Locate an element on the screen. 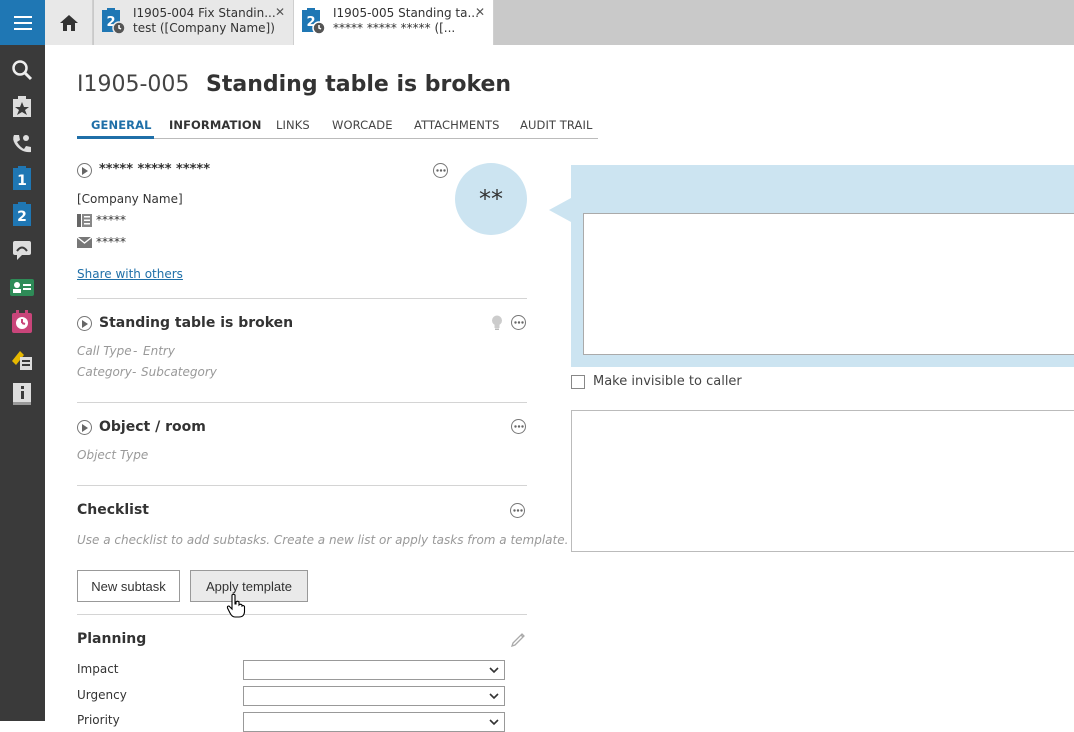  tab-information: INFORMATION is located at coordinates (215, 125).